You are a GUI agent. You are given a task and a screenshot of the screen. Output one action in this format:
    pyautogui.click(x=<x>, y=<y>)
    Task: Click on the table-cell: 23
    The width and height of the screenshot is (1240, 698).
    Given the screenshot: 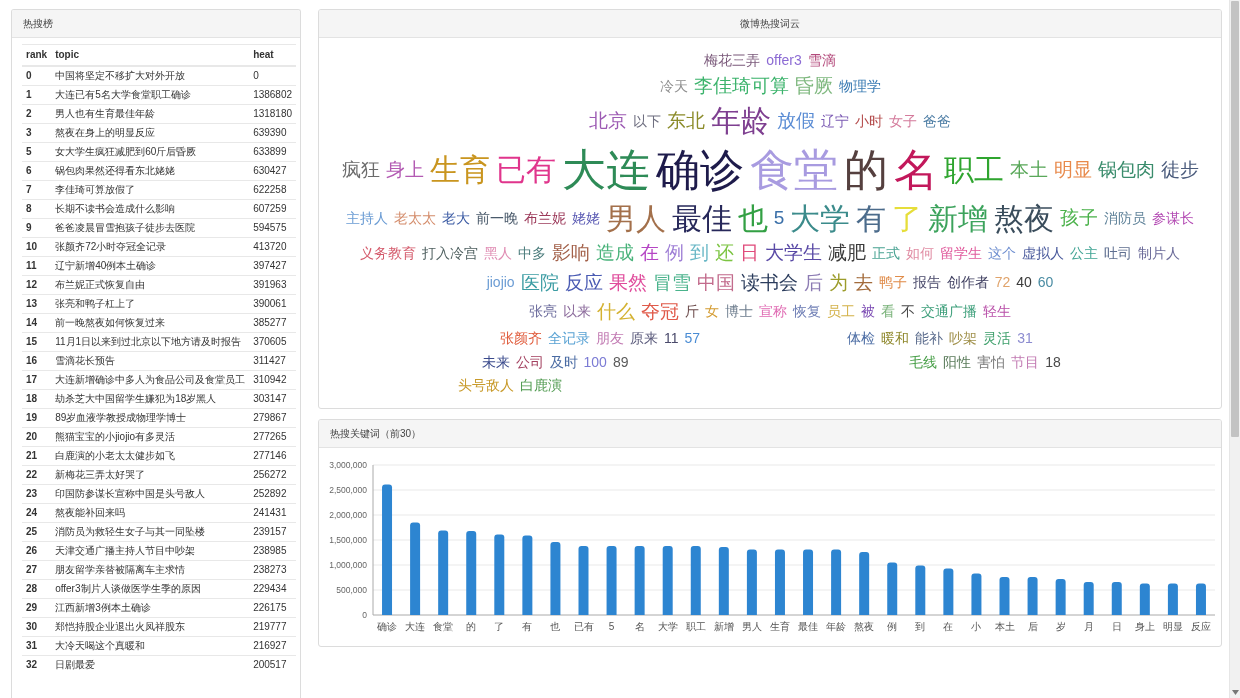 What is the action you would take?
    pyautogui.click(x=37, y=494)
    